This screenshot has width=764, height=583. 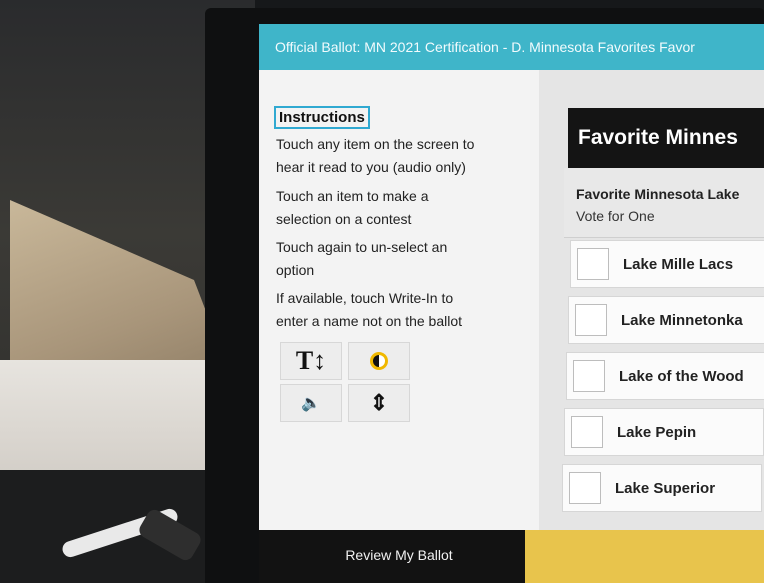 I want to click on instruction-line: Touch any item on the screen to, so click(x=401, y=144).